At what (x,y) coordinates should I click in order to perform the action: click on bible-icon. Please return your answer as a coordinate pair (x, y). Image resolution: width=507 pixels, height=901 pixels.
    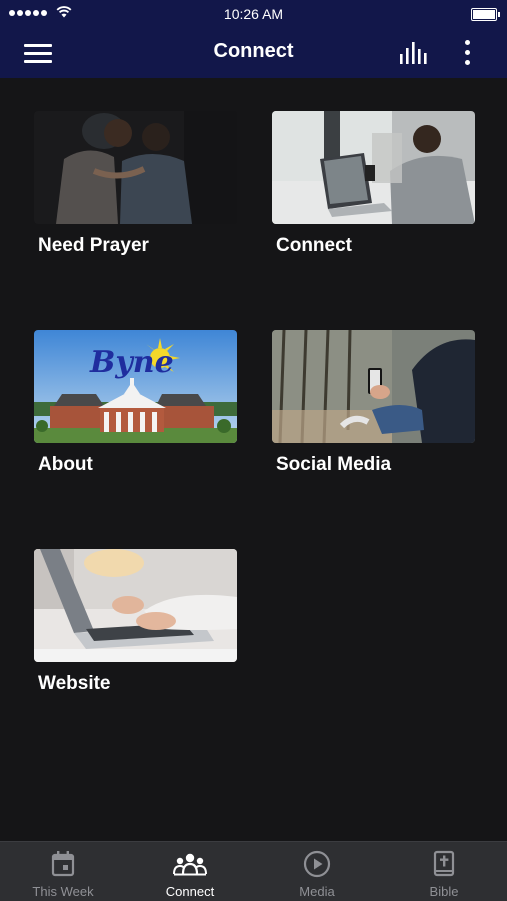
    Looking at the image, I should click on (444, 863).